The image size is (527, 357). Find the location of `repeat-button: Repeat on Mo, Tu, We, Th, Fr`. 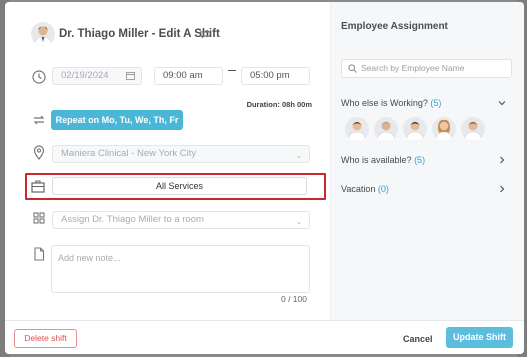

repeat-button: Repeat on Mo, Tu, We, Th, Fr is located at coordinates (117, 120).